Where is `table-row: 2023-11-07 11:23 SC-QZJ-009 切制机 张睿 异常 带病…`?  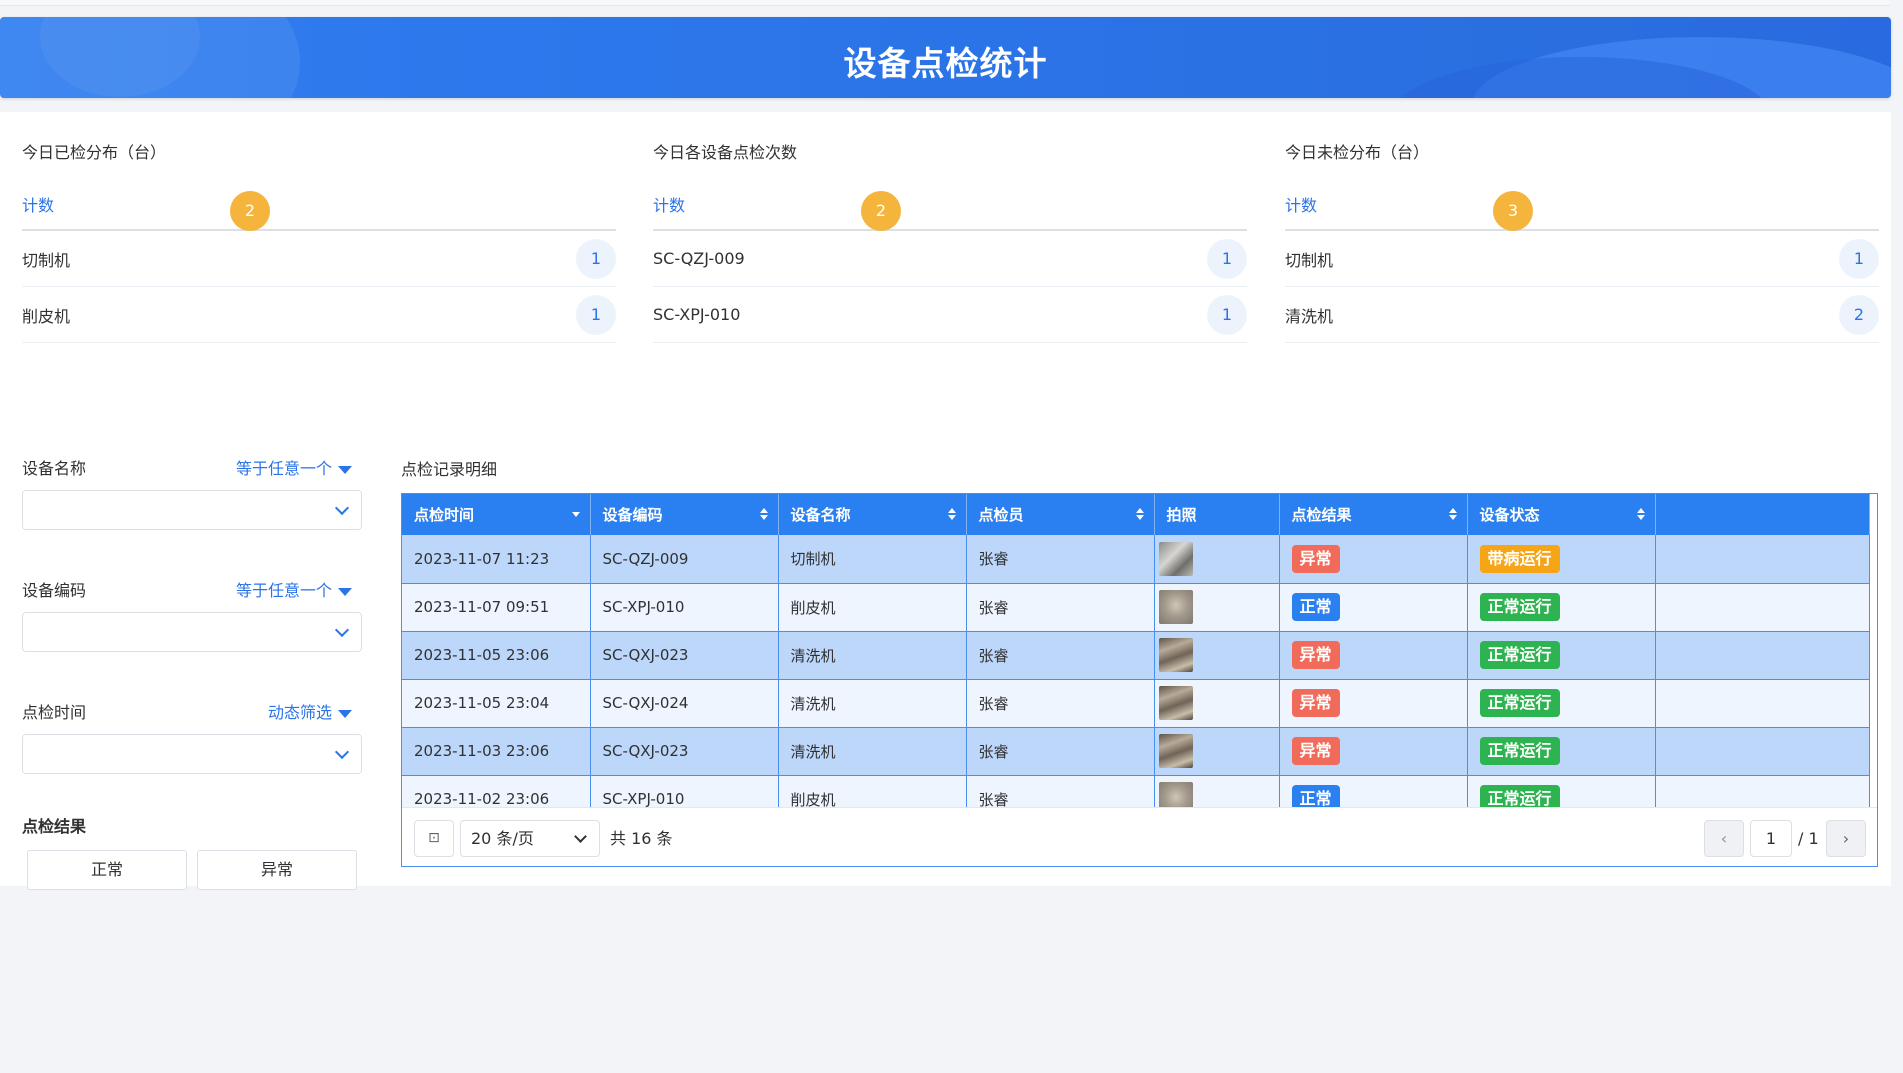
table-row: 2023-11-07 11:23 SC-QZJ-009 切制机 张睿 异常 带病… is located at coordinates (1136, 559).